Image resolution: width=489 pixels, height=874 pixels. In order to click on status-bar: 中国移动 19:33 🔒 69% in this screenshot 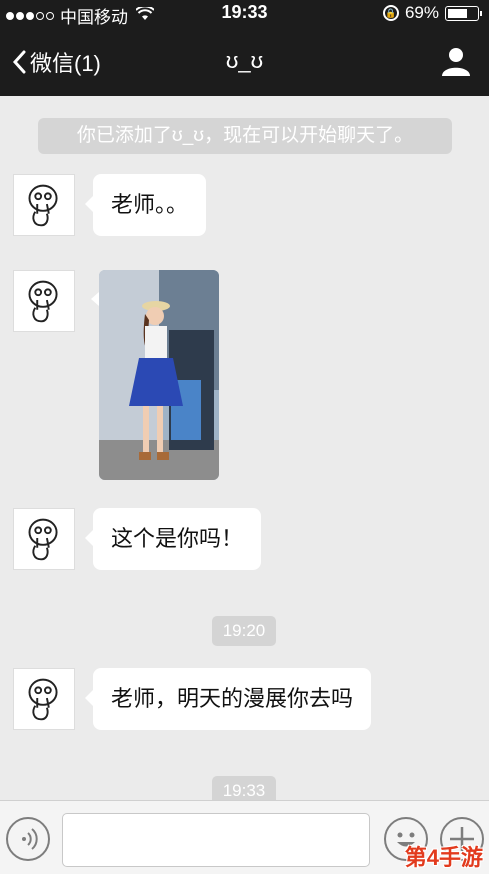, I will do `click(244, 13)`.